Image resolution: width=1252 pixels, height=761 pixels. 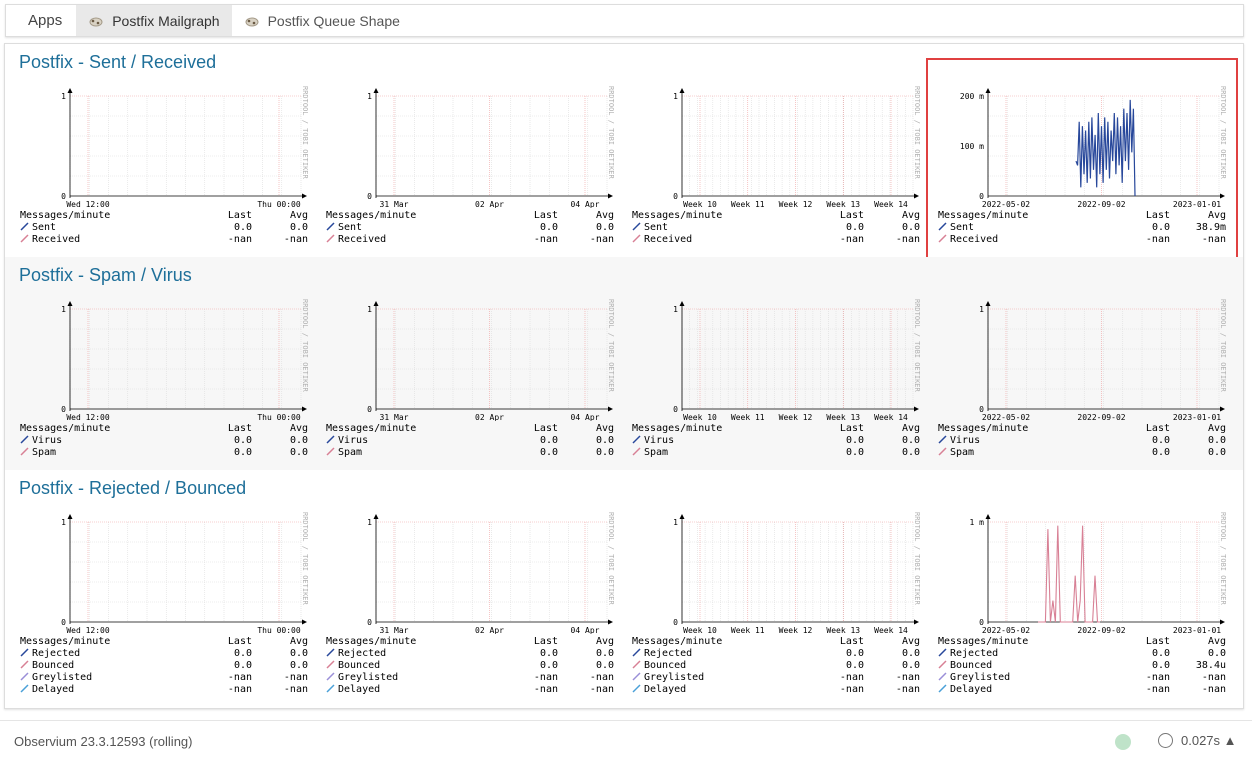 I want to click on legend-row: Rejected 0.0 0.0, so click(x=776, y=653).